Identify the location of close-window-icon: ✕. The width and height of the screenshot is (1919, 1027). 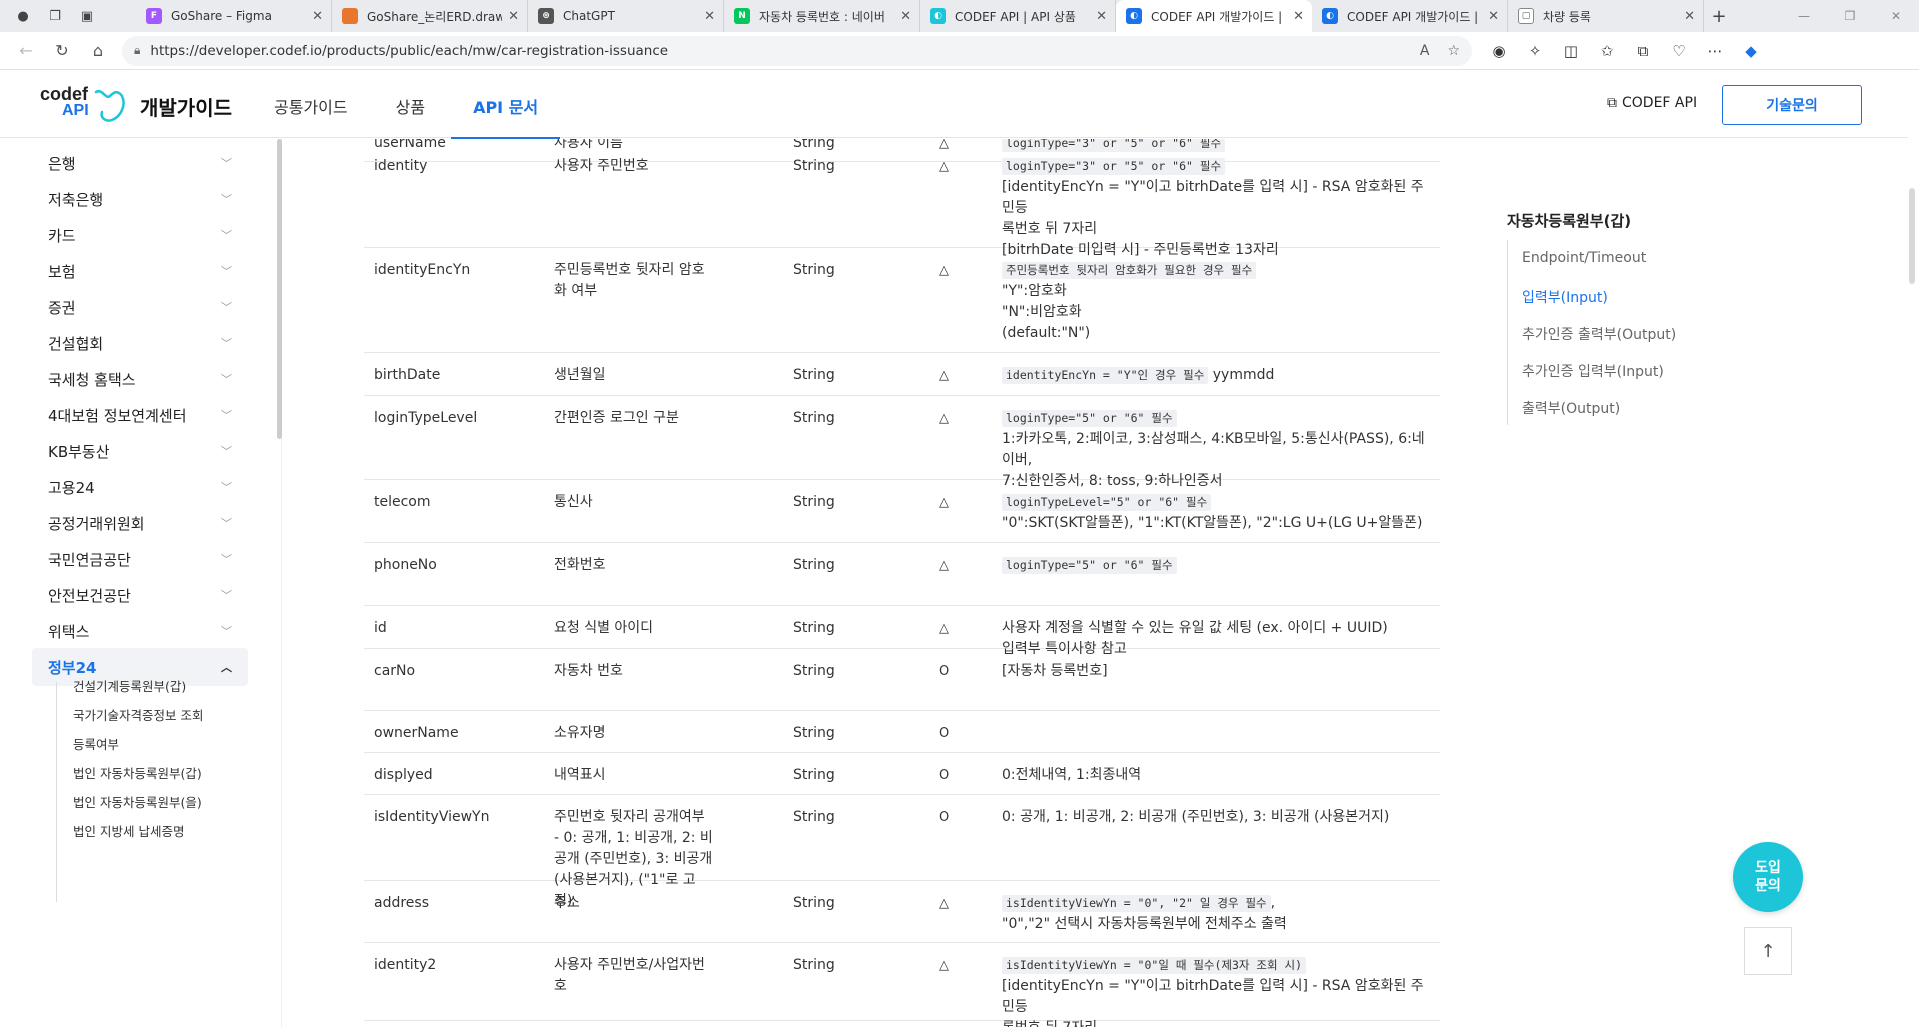
(1896, 16).